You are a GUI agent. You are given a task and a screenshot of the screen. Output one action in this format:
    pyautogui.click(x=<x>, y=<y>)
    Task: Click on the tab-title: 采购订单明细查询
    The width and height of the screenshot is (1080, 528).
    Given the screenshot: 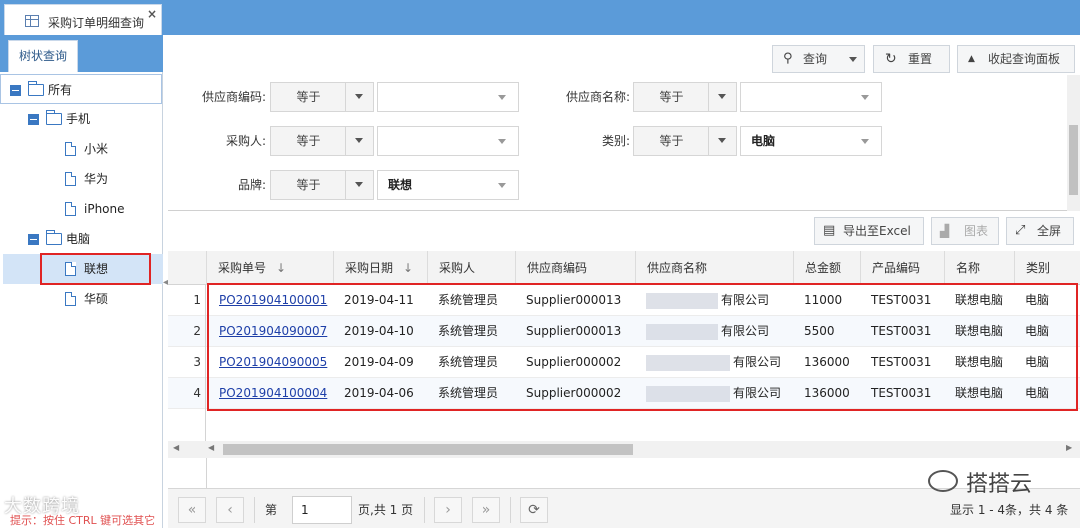 What is the action you would take?
    pyautogui.click(x=96, y=23)
    